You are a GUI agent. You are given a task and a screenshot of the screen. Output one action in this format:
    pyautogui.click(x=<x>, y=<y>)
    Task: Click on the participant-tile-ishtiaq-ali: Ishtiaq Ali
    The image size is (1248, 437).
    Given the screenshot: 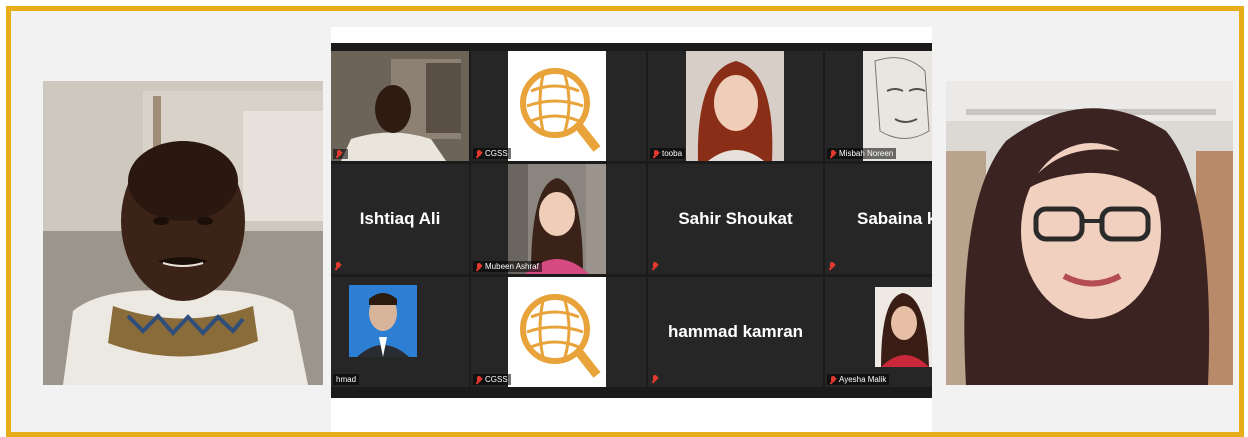 What is the action you would take?
    pyautogui.click(x=400, y=219)
    